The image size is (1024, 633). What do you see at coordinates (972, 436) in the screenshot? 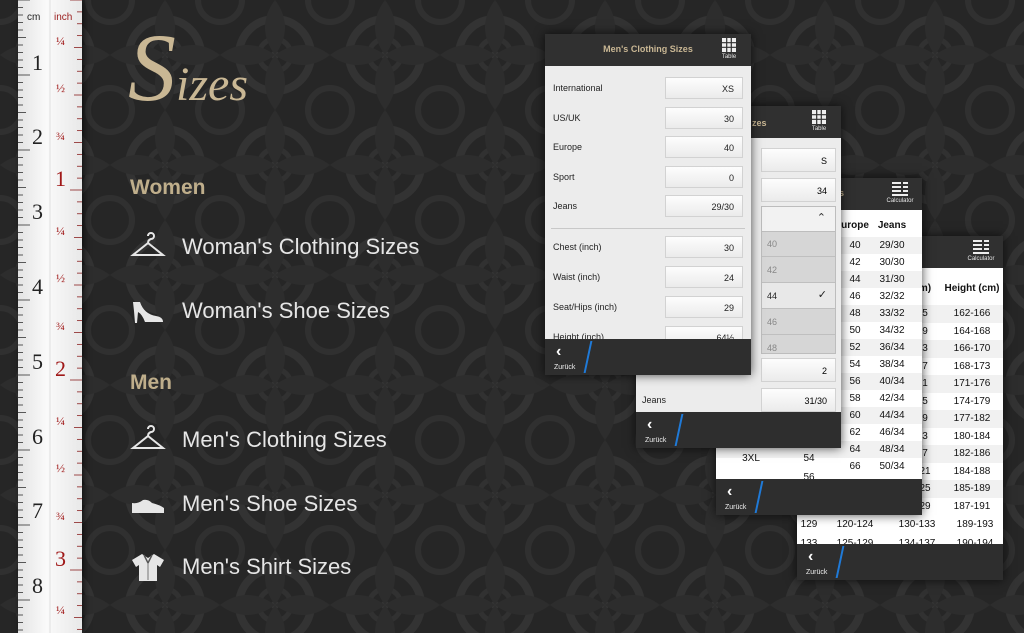
I see `table-cell: 180-184` at bounding box center [972, 436].